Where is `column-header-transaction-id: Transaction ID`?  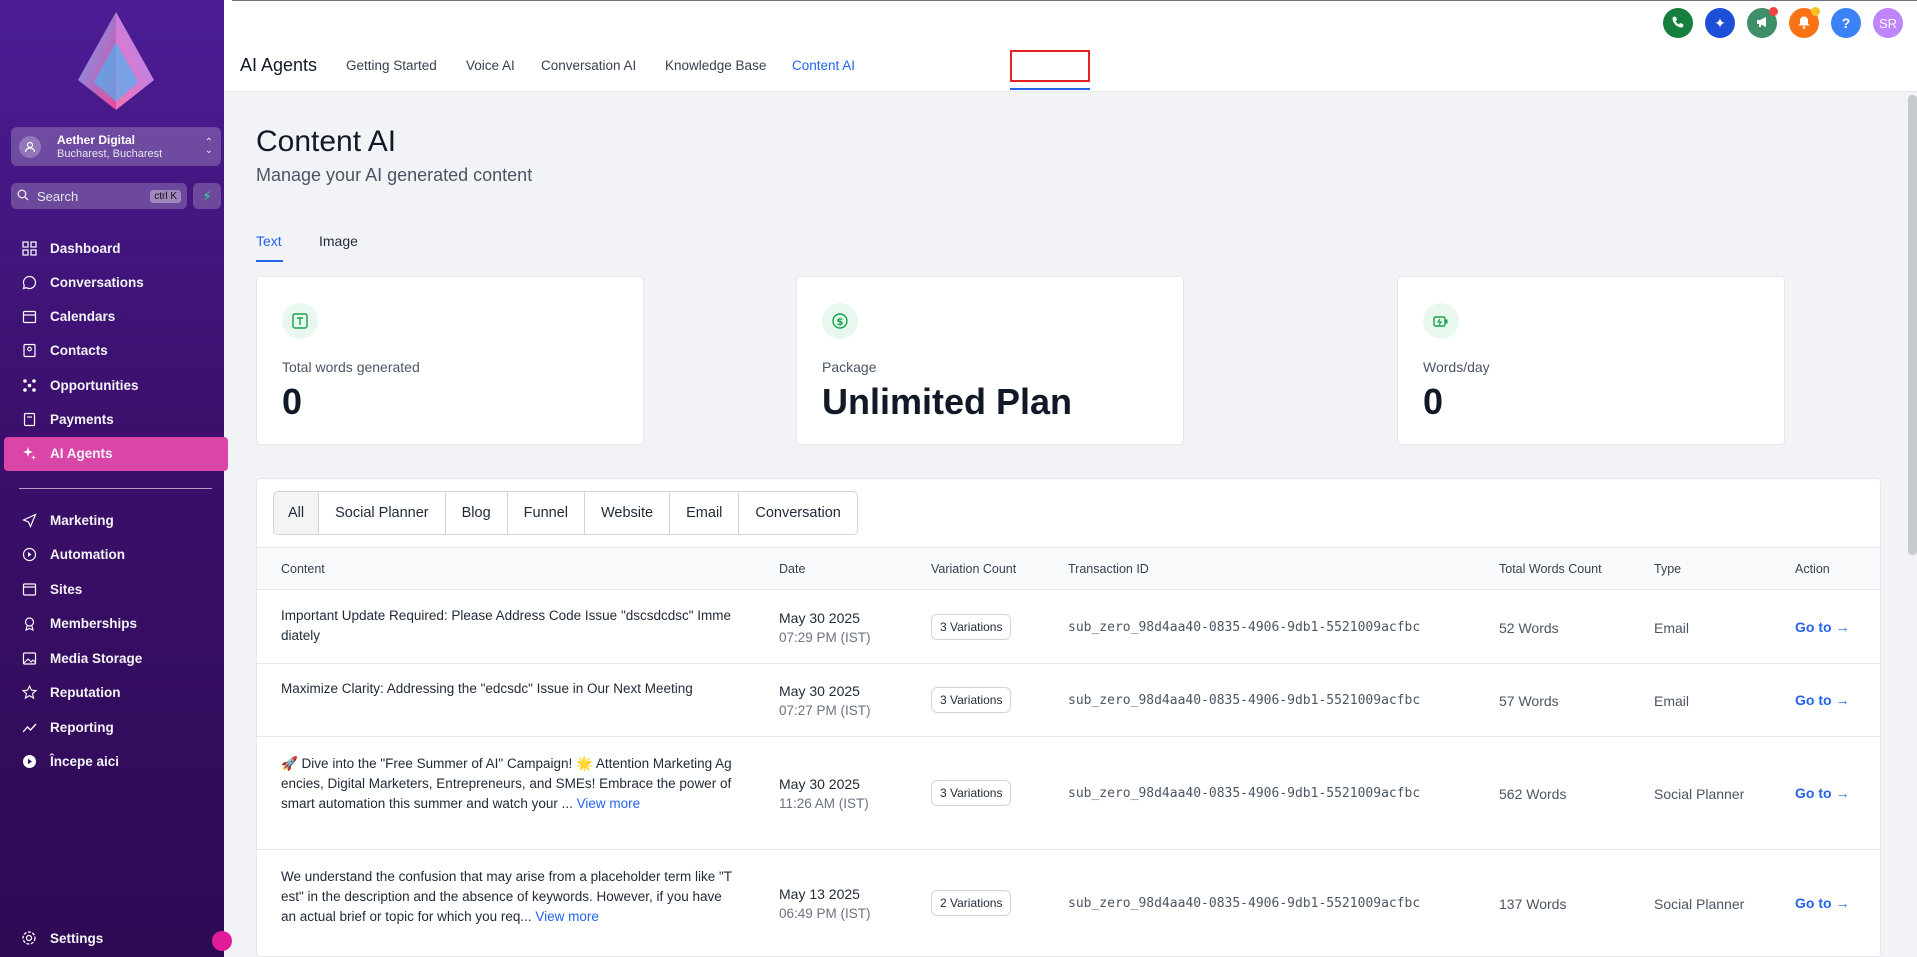 column-header-transaction-id: Transaction ID is located at coordinates (1108, 569).